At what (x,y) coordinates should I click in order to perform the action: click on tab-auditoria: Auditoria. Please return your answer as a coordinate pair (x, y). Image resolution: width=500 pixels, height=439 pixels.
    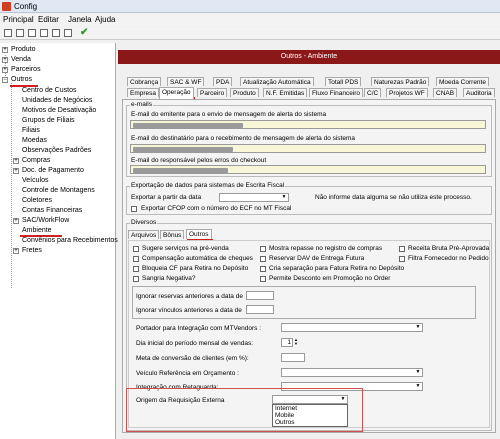
    Looking at the image, I should click on (479, 92).